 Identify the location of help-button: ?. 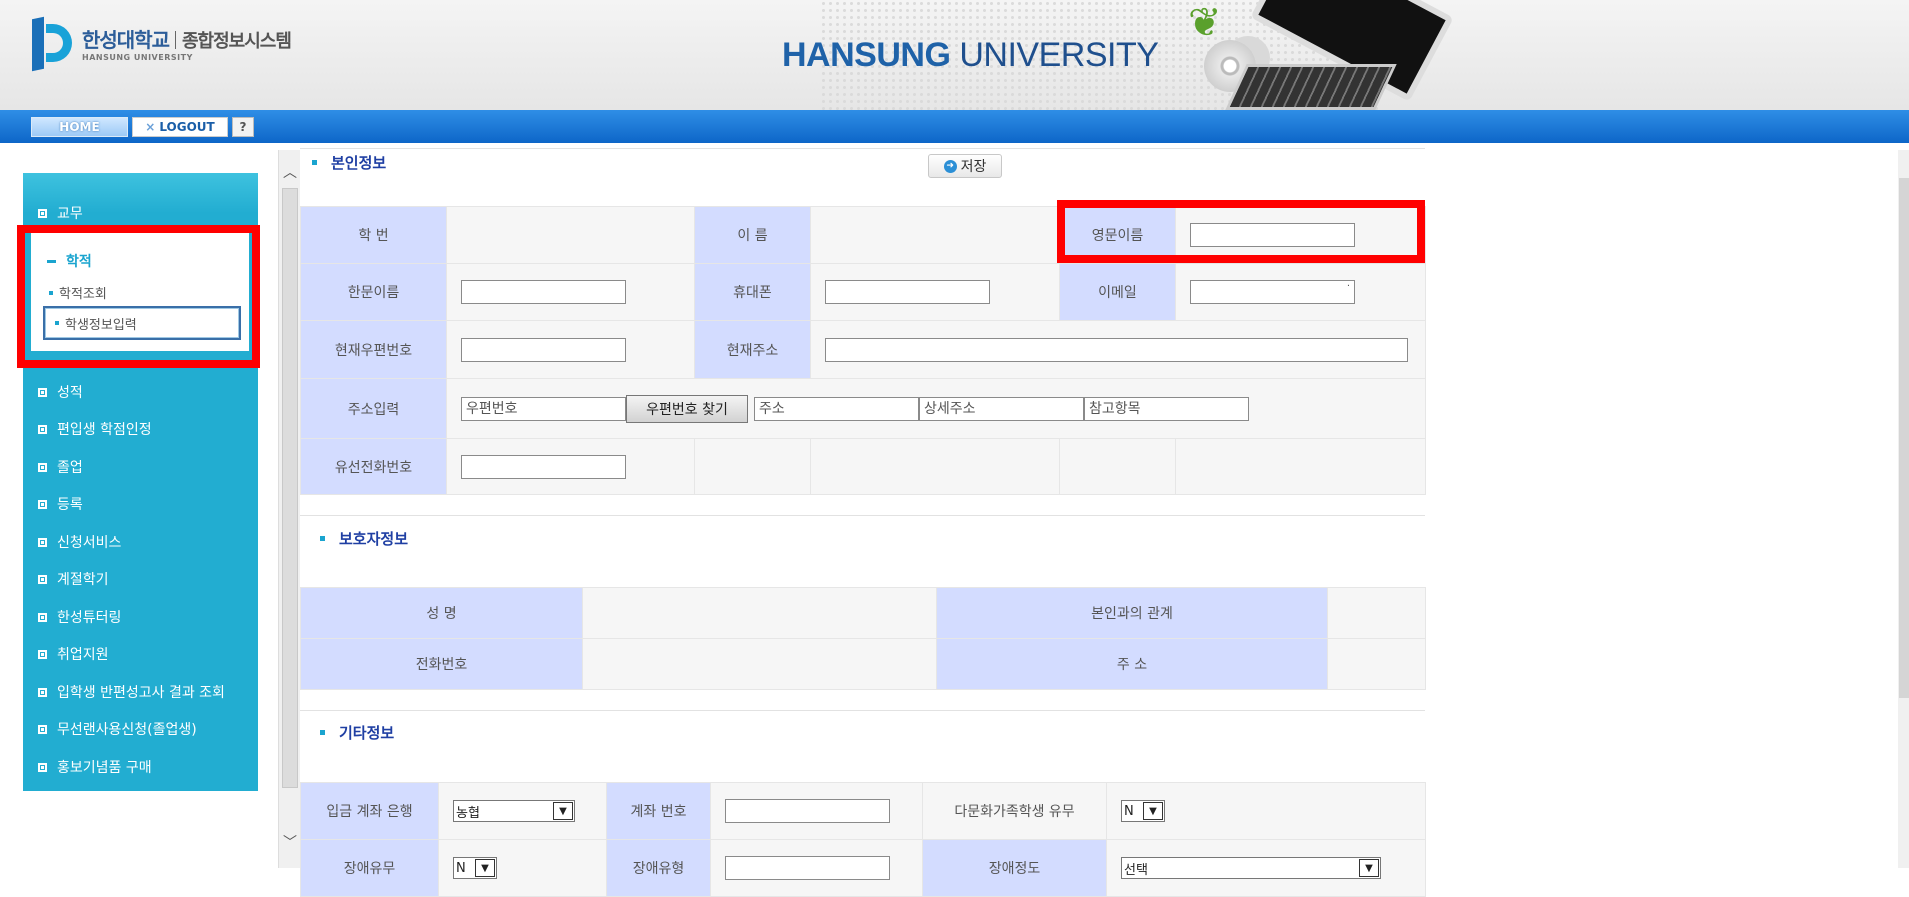
(243, 127).